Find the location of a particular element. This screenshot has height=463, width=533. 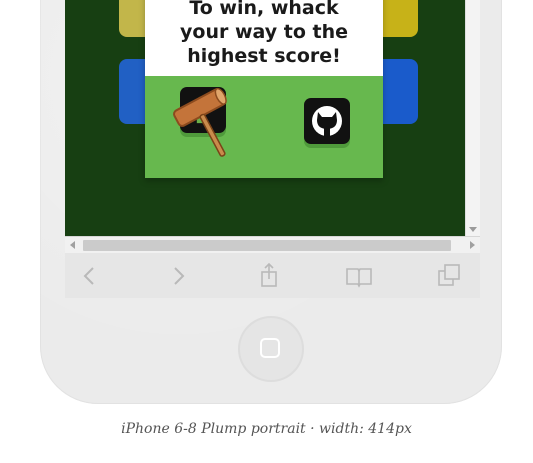

modal-social-panel: f is located at coordinates (264, 127).